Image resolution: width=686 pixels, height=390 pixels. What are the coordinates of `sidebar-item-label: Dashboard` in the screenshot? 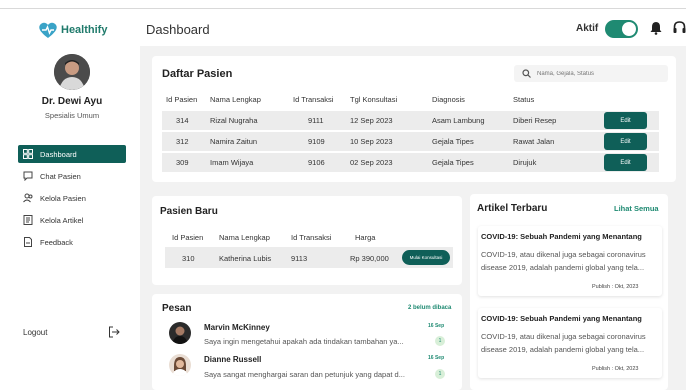 It's located at (58, 154).